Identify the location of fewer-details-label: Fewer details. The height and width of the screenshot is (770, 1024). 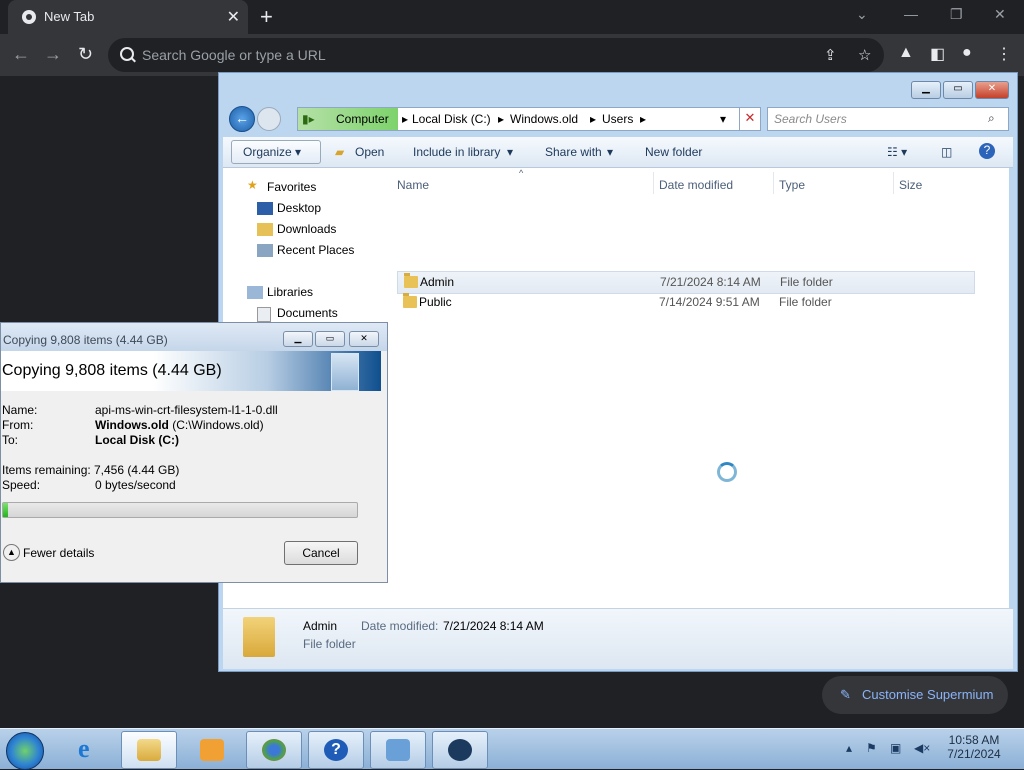
(58, 553).